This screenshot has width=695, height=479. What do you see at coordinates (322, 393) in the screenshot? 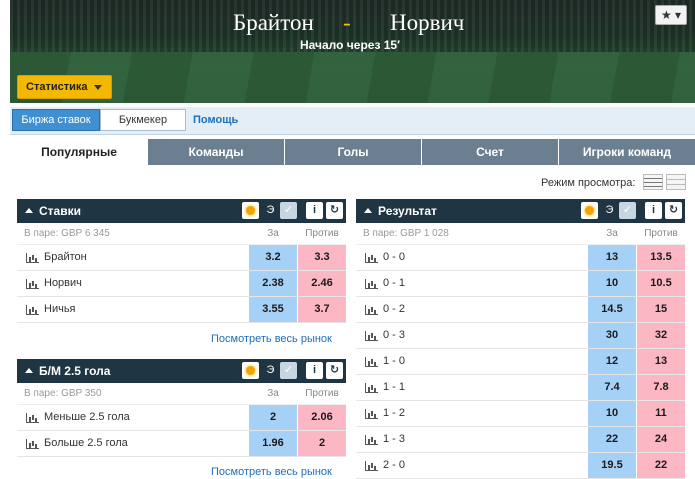
I see `col-lay-label: Против` at bounding box center [322, 393].